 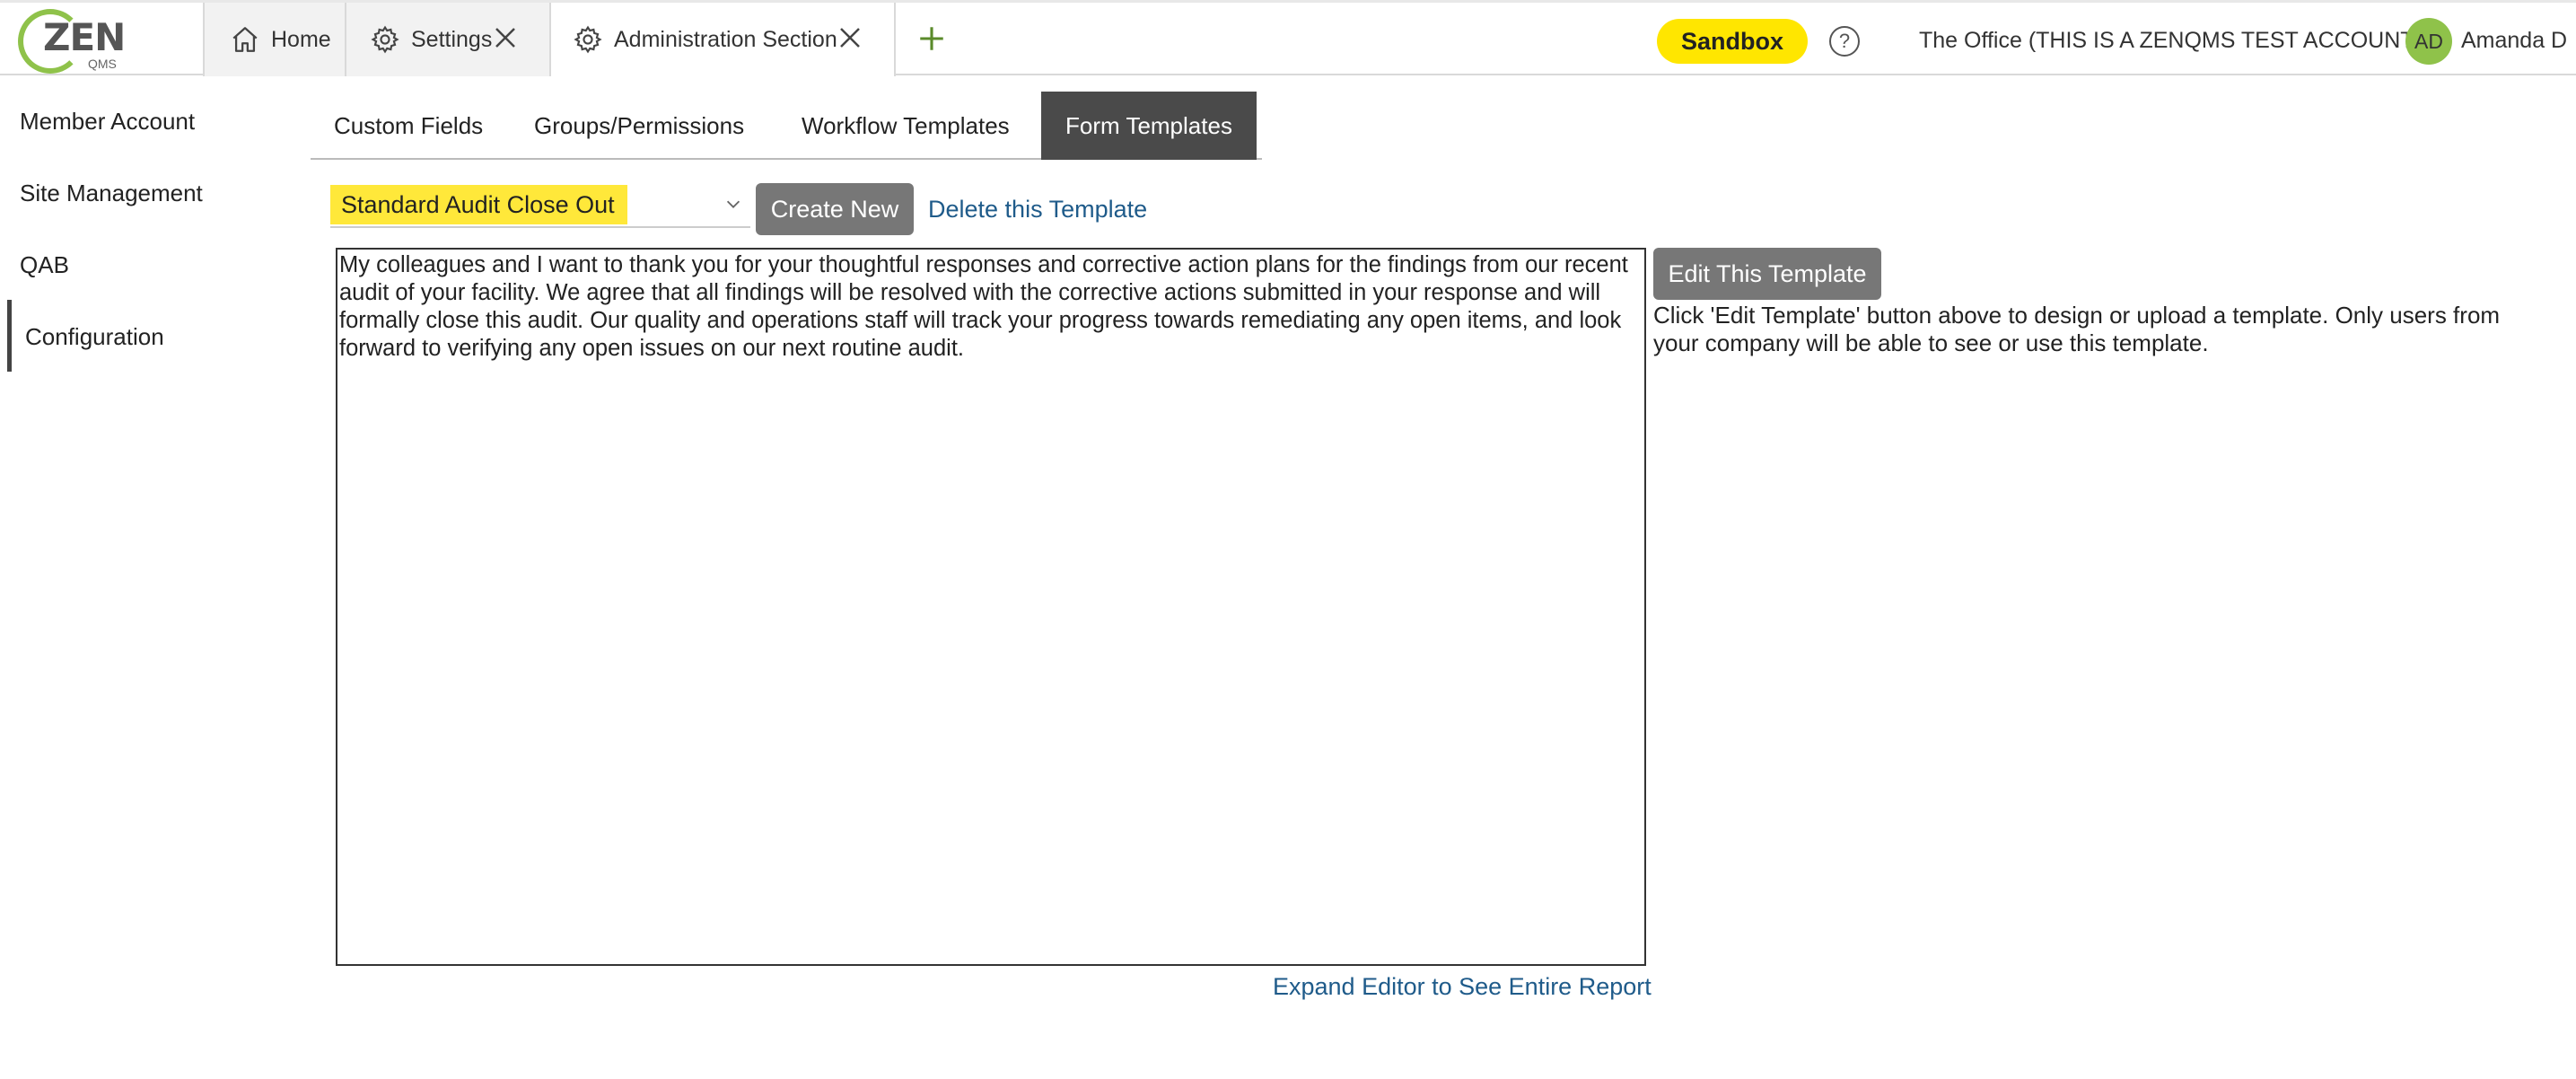 What do you see at coordinates (1767, 274) in the screenshot?
I see `edit-template-button: Edit This Template` at bounding box center [1767, 274].